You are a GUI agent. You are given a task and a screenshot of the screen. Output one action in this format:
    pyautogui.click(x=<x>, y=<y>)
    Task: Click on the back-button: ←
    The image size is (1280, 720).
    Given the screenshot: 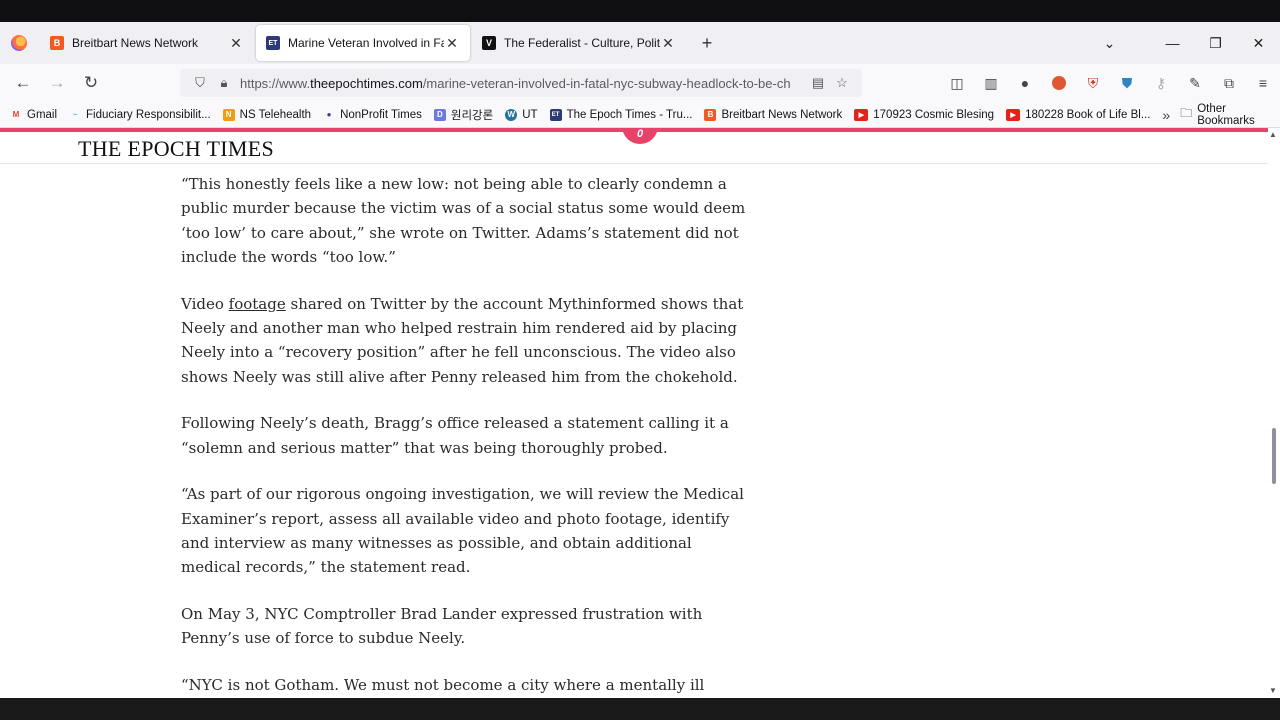 What is the action you would take?
    pyautogui.click(x=23, y=83)
    